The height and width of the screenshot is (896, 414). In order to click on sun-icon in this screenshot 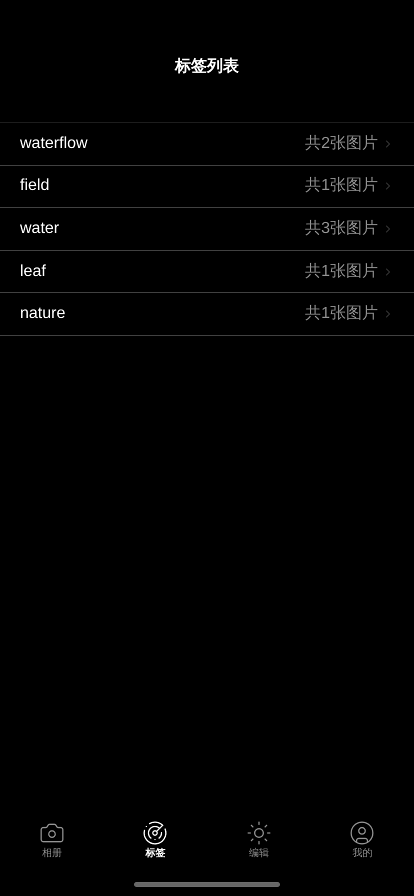, I will do `click(259, 833)`.